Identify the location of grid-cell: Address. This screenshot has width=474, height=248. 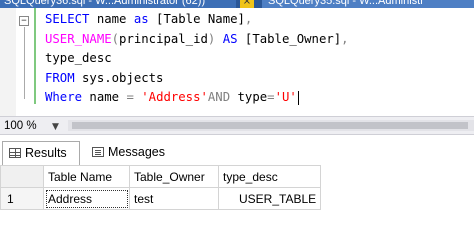
(86, 198).